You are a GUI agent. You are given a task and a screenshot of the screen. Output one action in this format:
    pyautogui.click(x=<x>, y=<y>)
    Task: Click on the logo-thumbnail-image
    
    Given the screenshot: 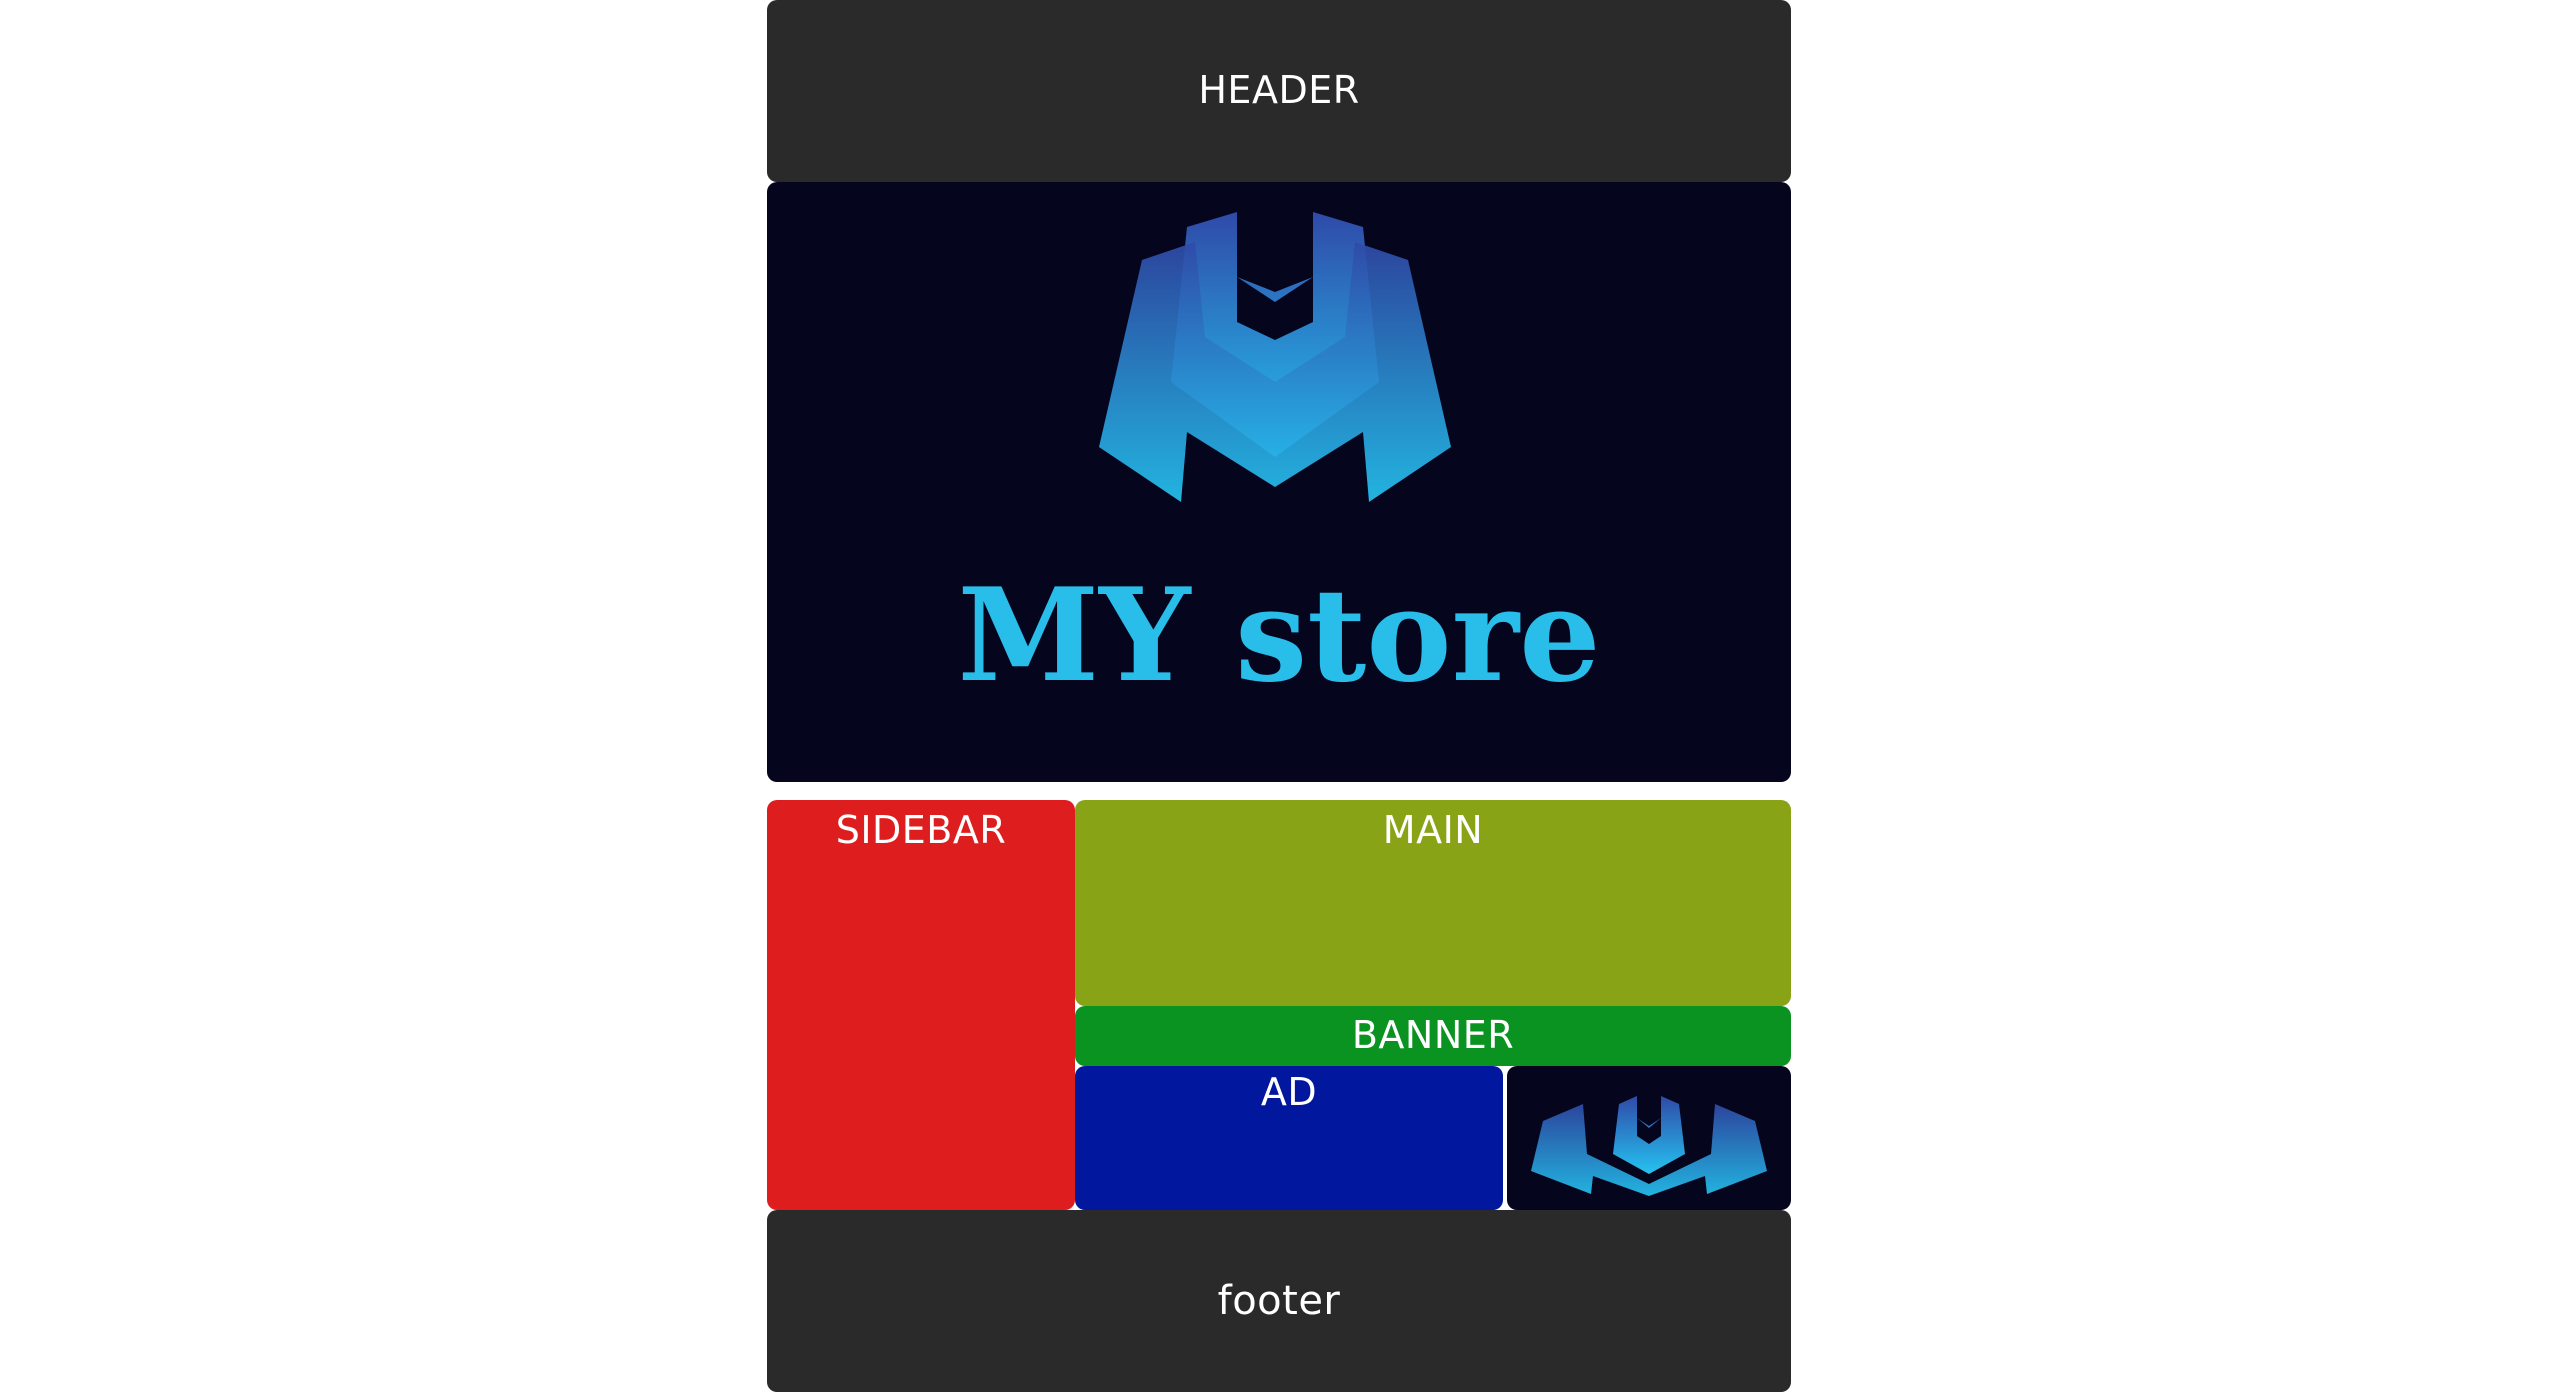 What is the action you would take?
    pyautogui.click(x=1649, y=1138)
    